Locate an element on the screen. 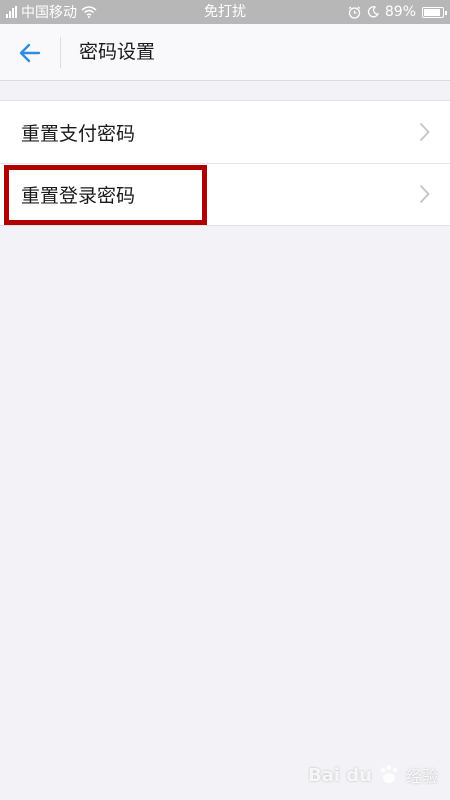 Image resolution: width=450 pixels, height=800 pixels. watermark-cn: 经验 is located at coordinates (421, 776).